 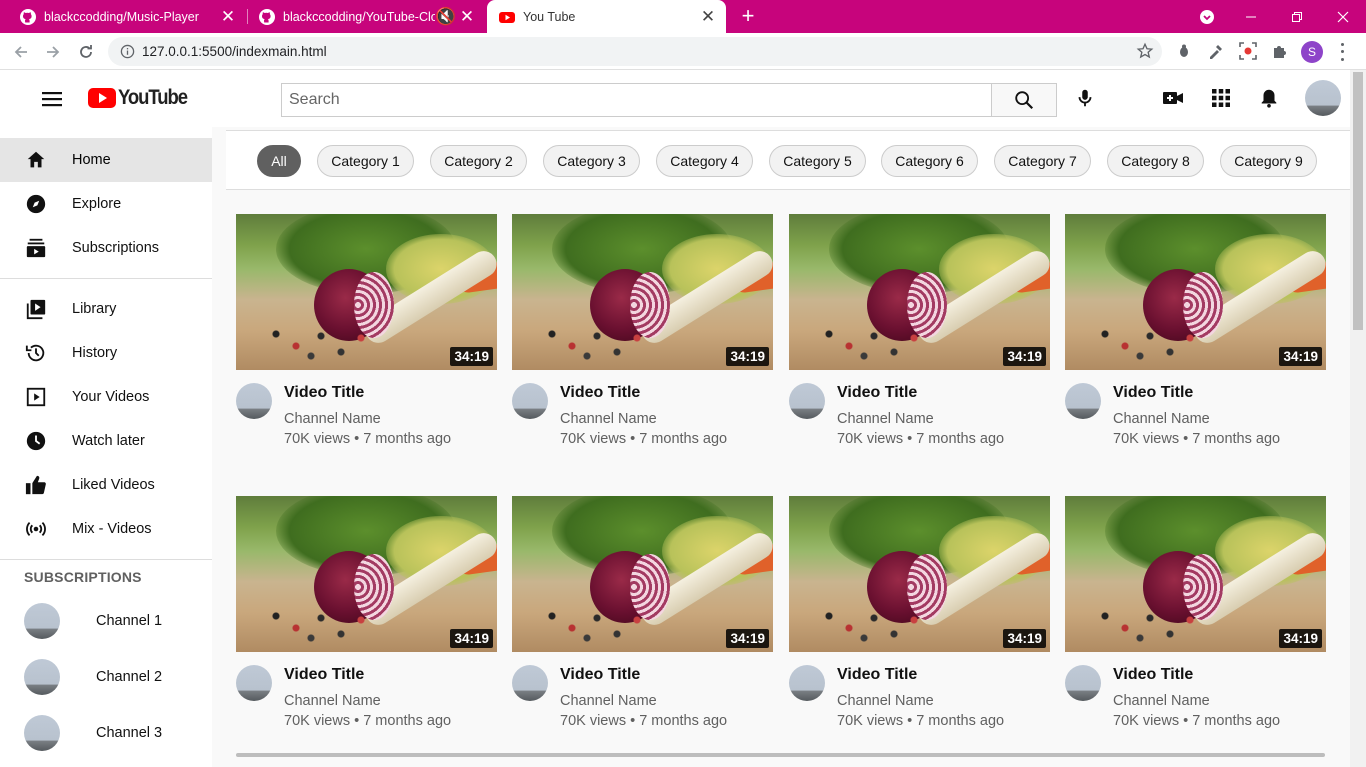 What do you see at coordinates (1155, 161) in the screenshot?
I see `chip-category: Category 8` at bounding box center [1155, 161].